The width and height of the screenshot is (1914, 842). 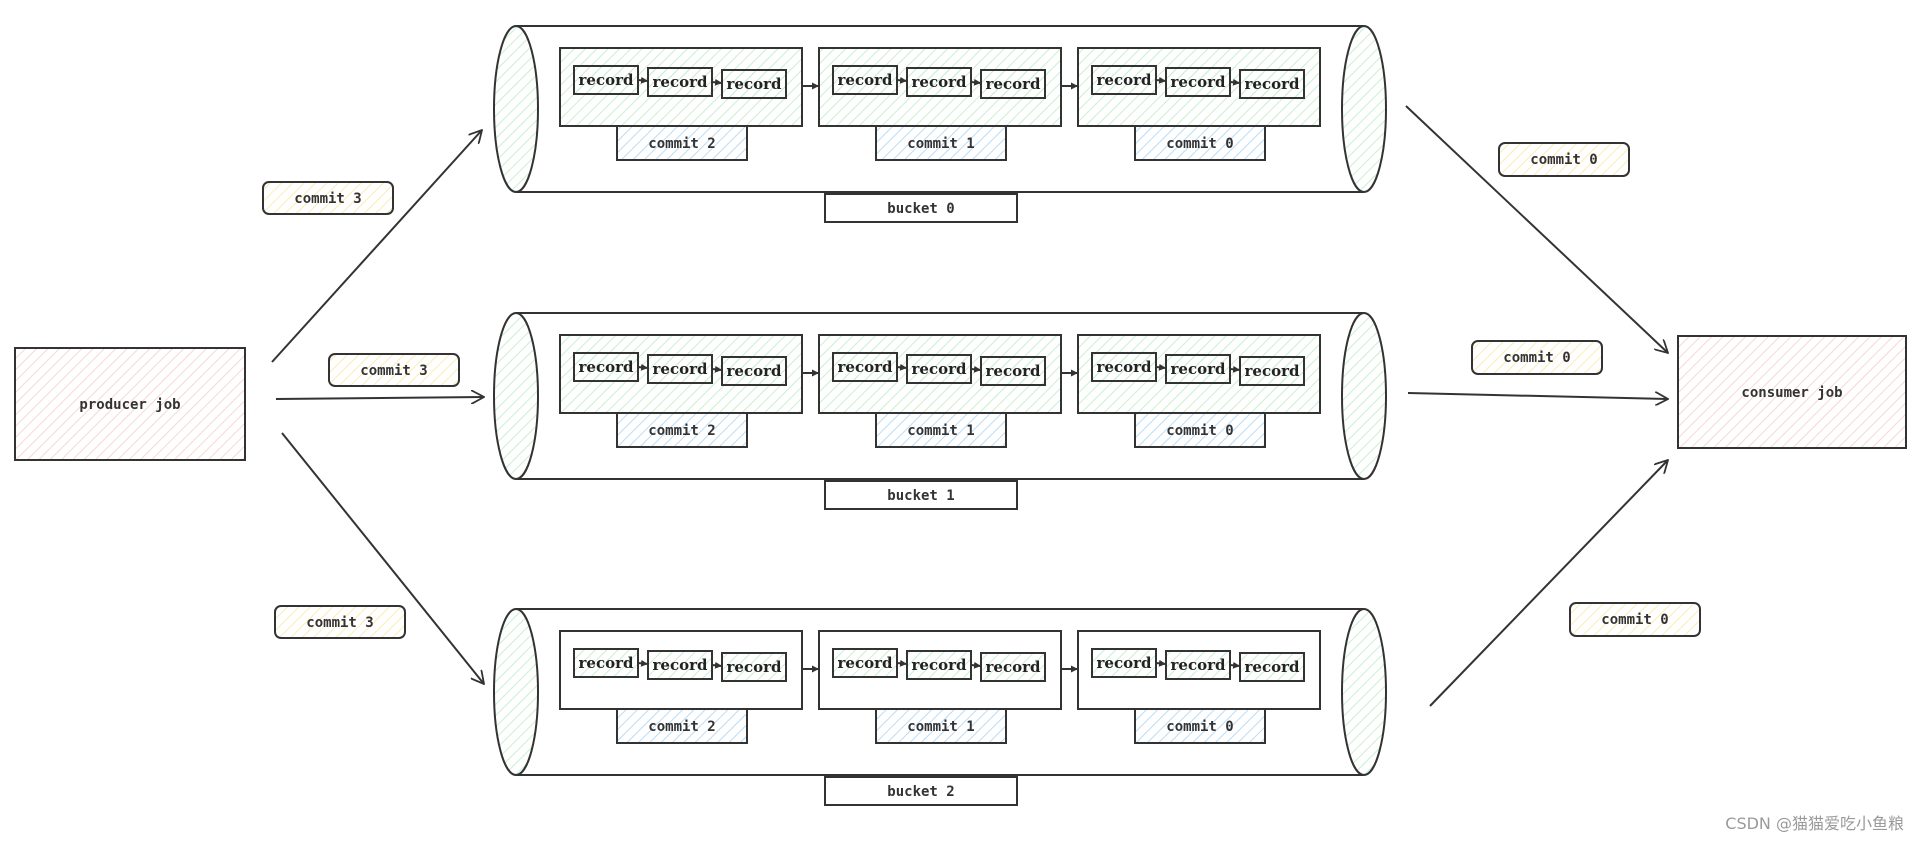 I want to click on arrow-bucket-1-to-consumer, so click(x=1537, y=396).